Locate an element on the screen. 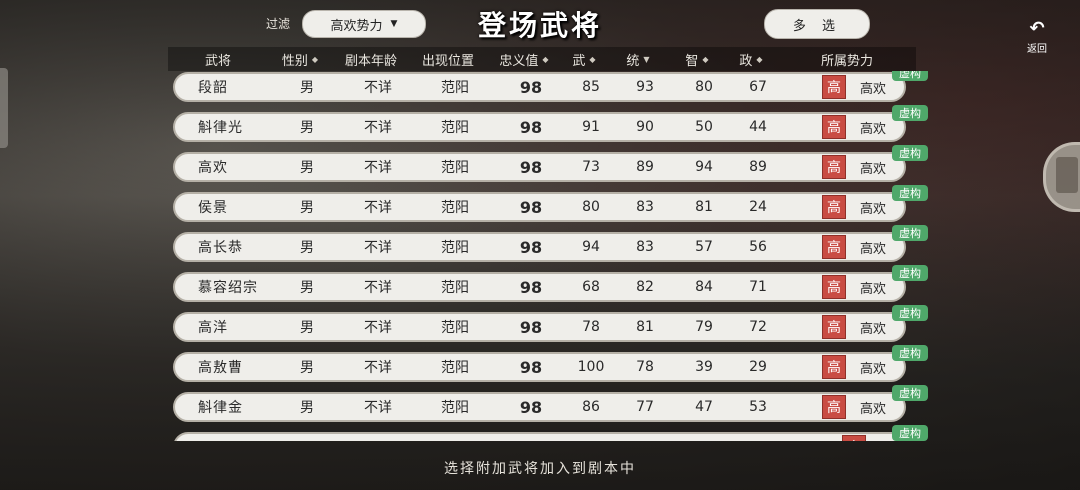 This screenshot has width=1080, height=490. sort-desc-icon: ▼ is located at coordinates (646, 59).